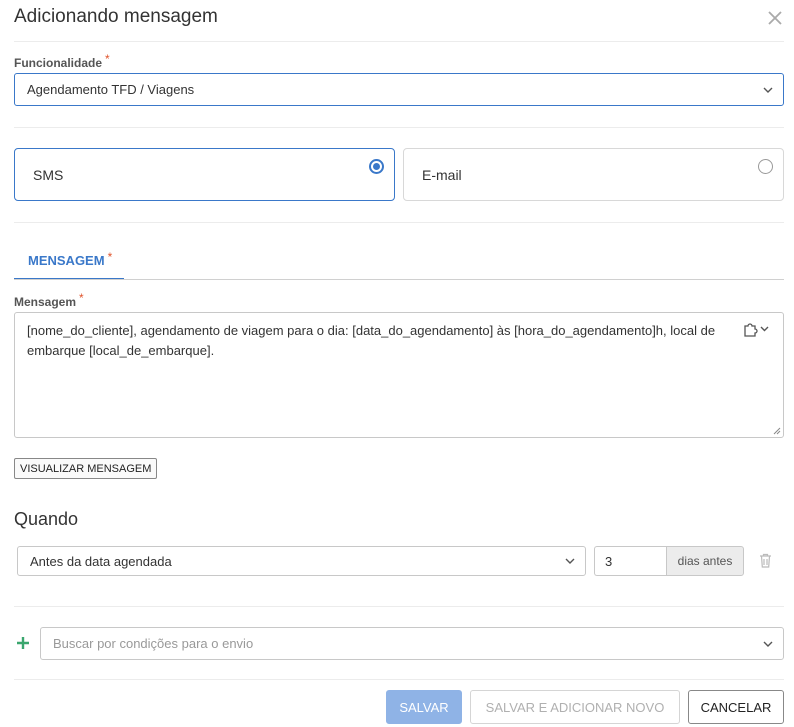 This screenshot has height=727, width=794. I want to click on radio-sms, so click(376, 166).